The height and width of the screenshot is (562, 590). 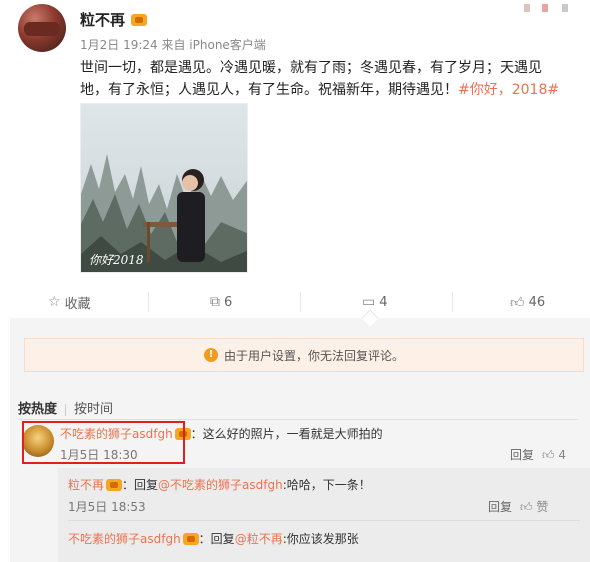 What do you see at coordinates (103, 442) in the screenshot?
I see `highlight-box` at bounding box center [103, 442].